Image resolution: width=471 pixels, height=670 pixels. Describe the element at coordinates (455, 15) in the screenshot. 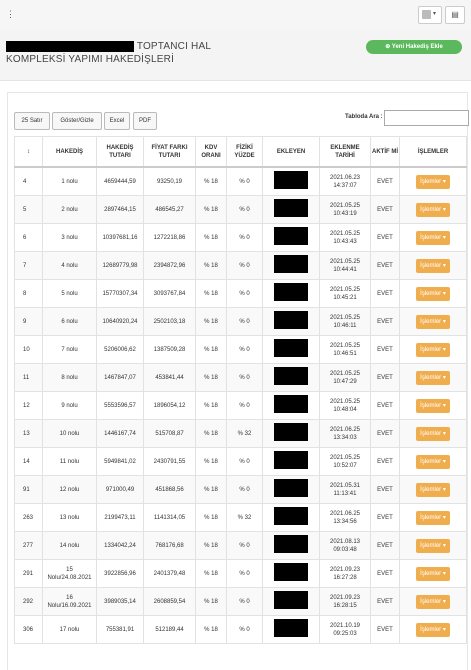

I see `grid-menu-icon: ▤` at that location.